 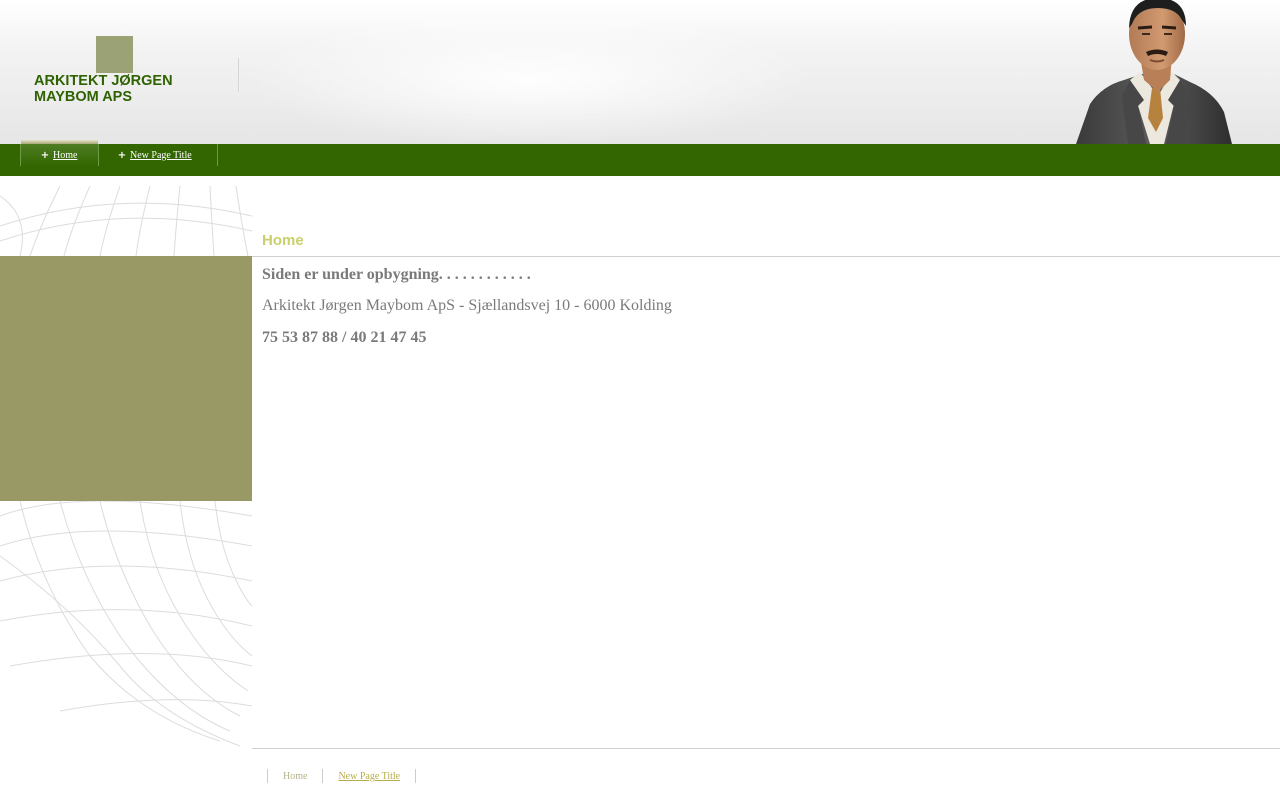 What do you see at coordinates (369, 776) in the screenshot?
I see `footer-link-new-page-title: New Page Title` at bounding box center [369, 776].